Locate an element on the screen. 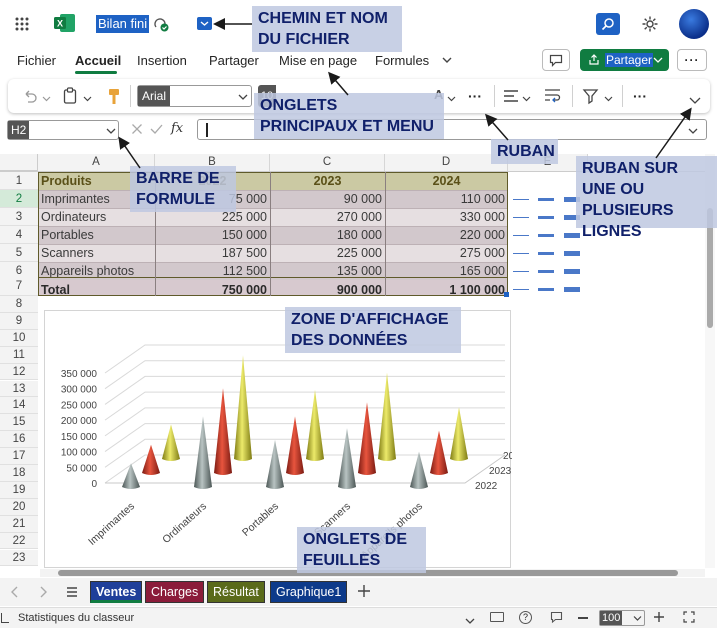 This screenshot has width=717, height=628. file-name: Bilan fini is located at coordinates (123, 24).